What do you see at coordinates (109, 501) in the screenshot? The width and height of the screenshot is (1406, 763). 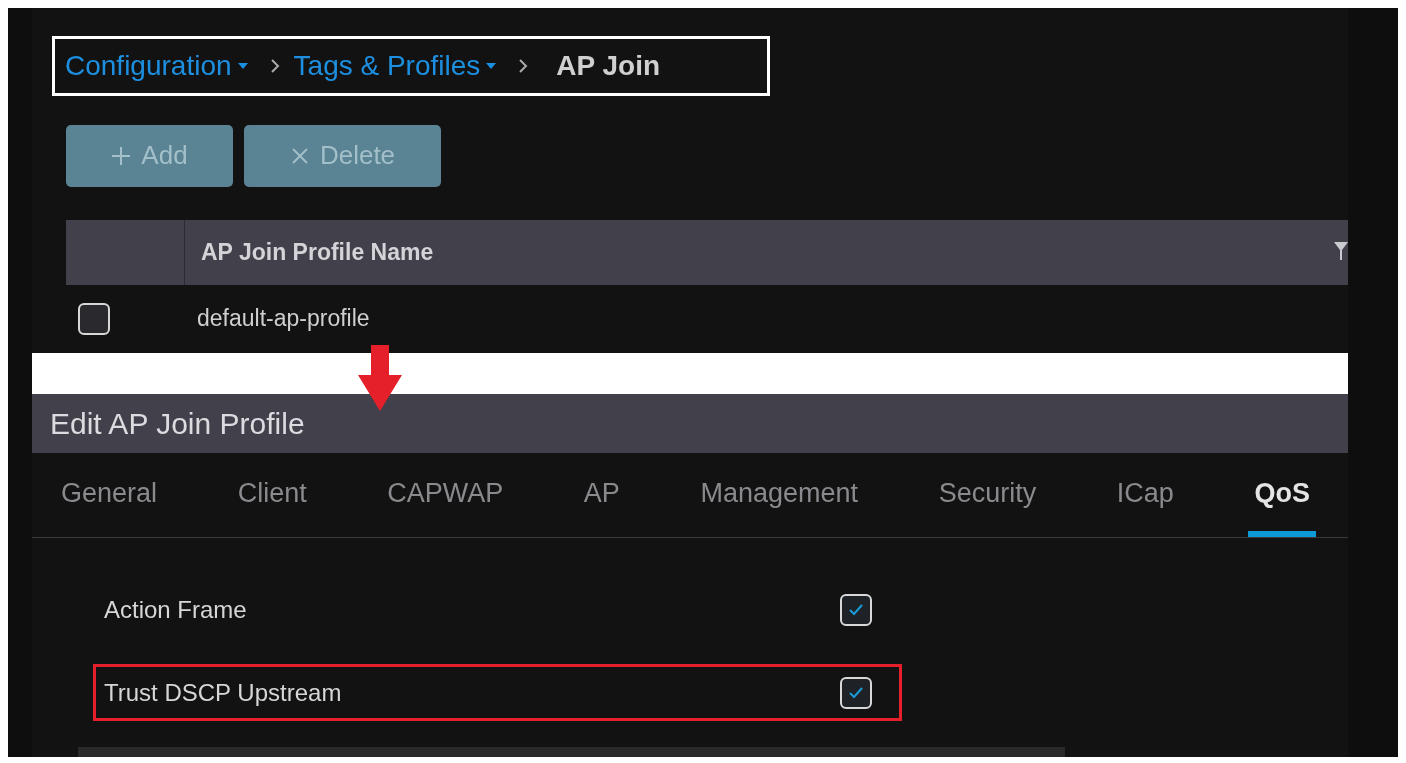 I see `tab: General` at bounding box center [109, 501].